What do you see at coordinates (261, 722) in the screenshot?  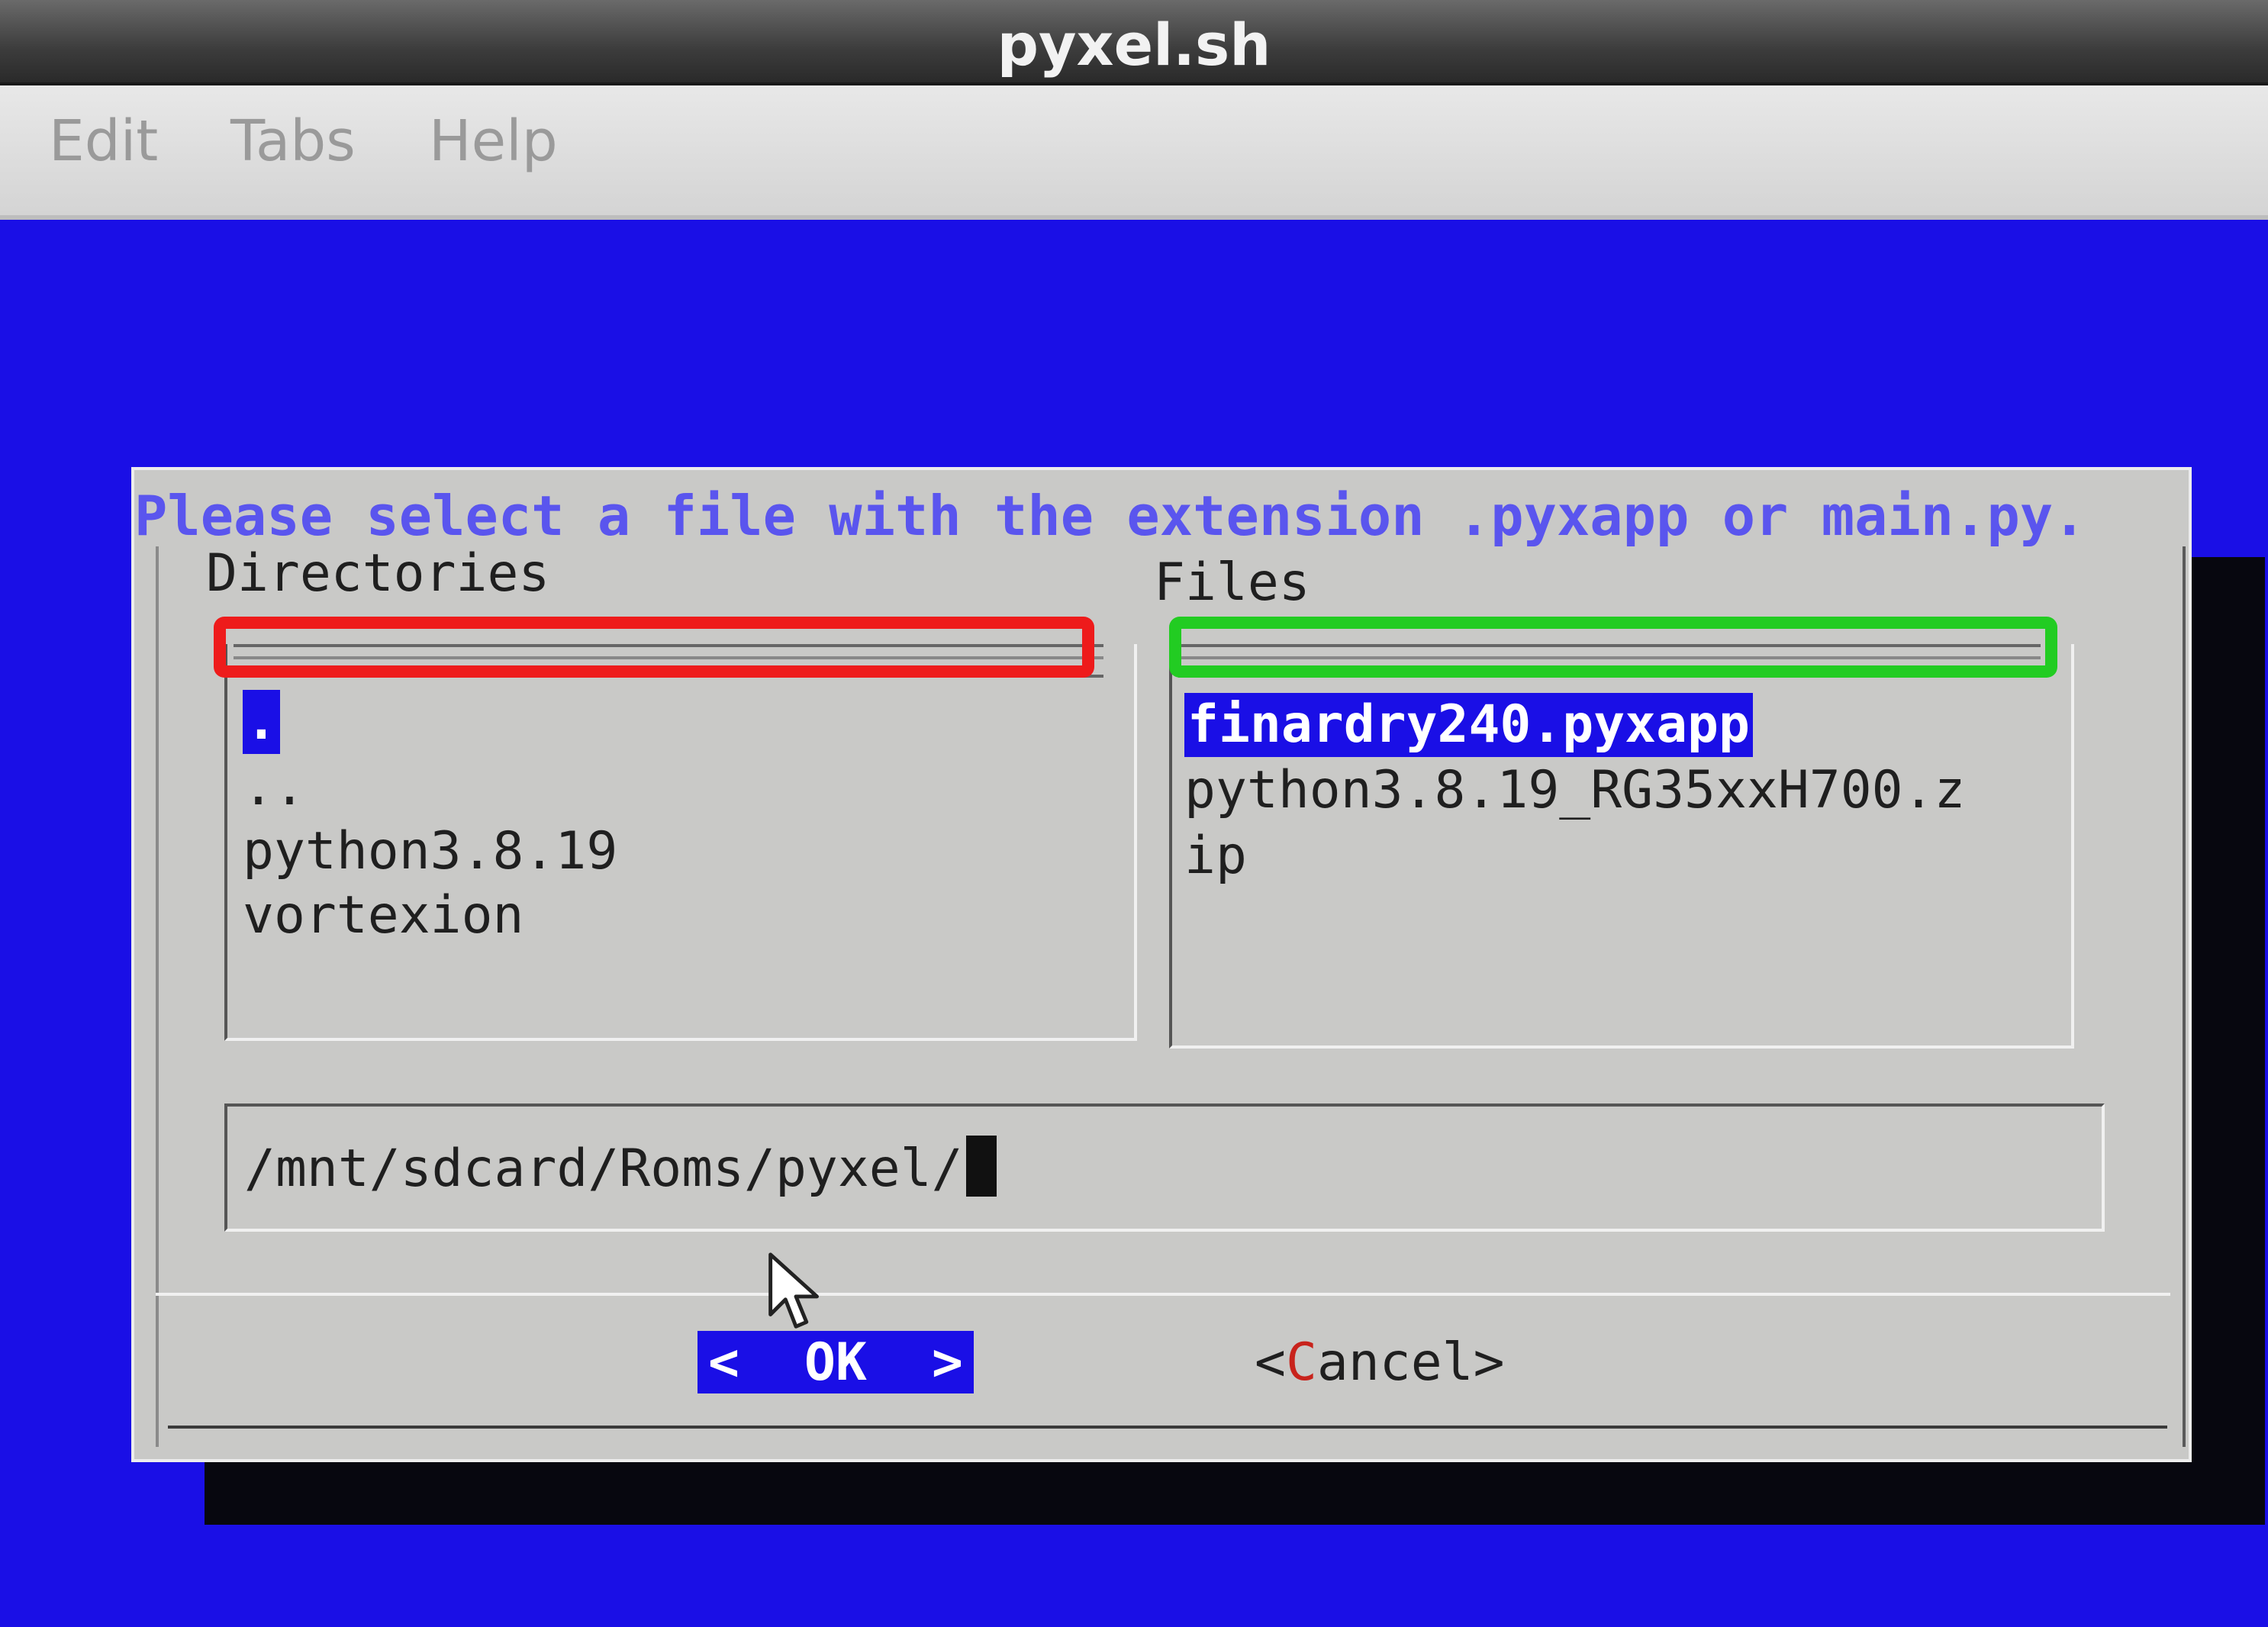 I see `directory-item-current: .` at bounding box center [261, 722].